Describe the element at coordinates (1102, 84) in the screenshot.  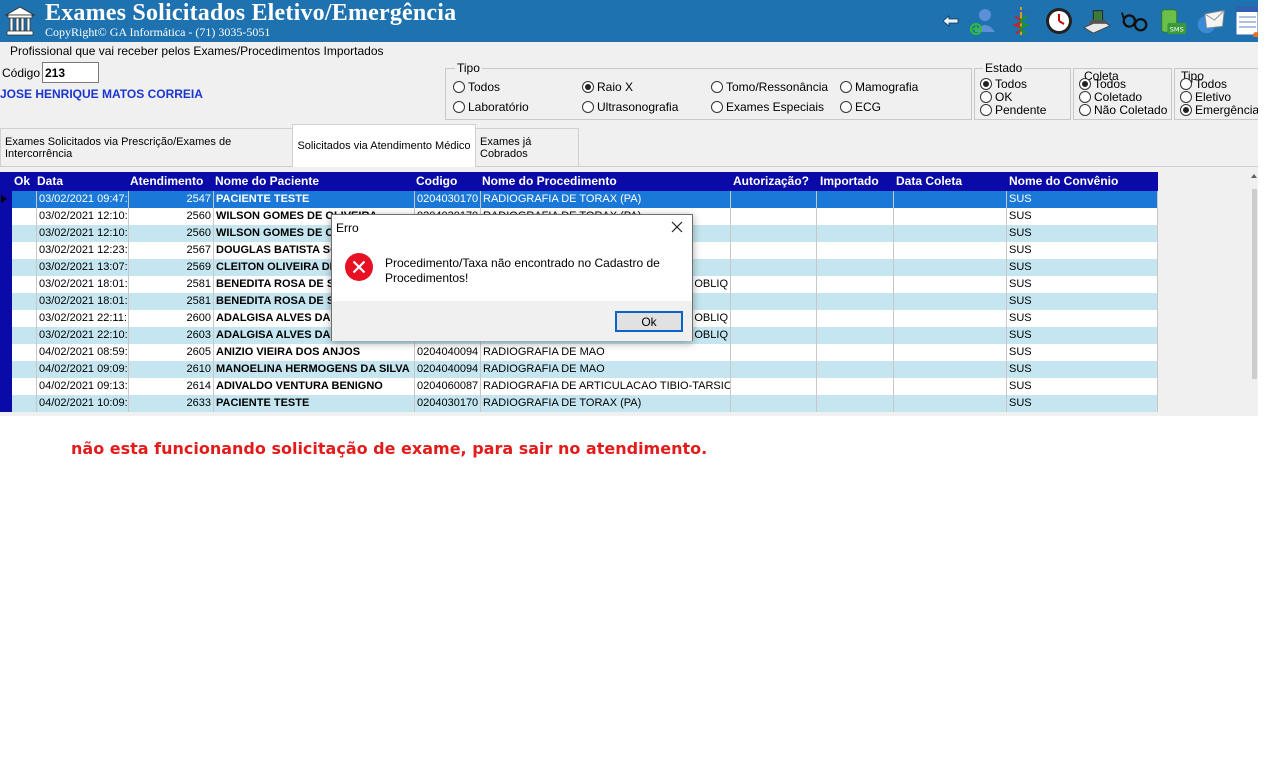
I see `coleta-todos-radio: Todos` at that location.